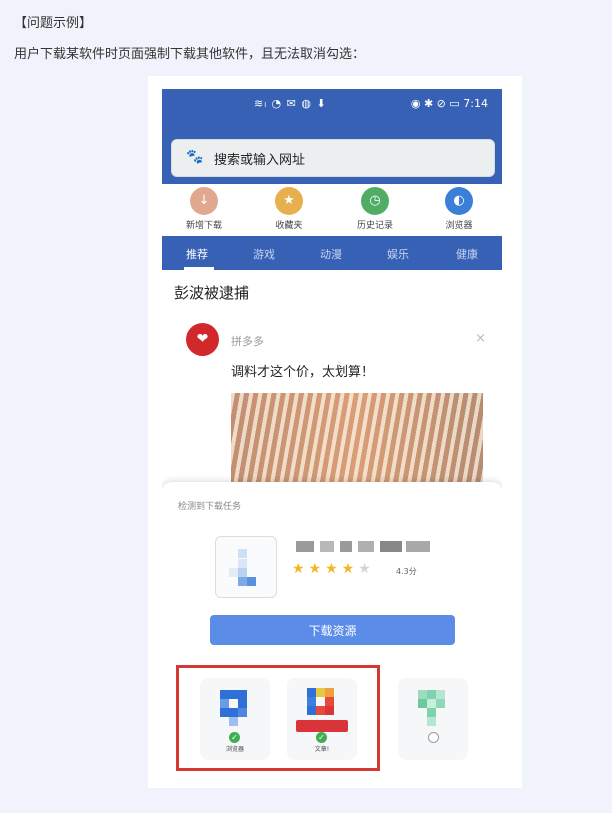  What do you see at coordinates (322, 719) in the screenshot?
I see `bundled-app-article: ✓ 文章!` at bounding box center [322, 719].